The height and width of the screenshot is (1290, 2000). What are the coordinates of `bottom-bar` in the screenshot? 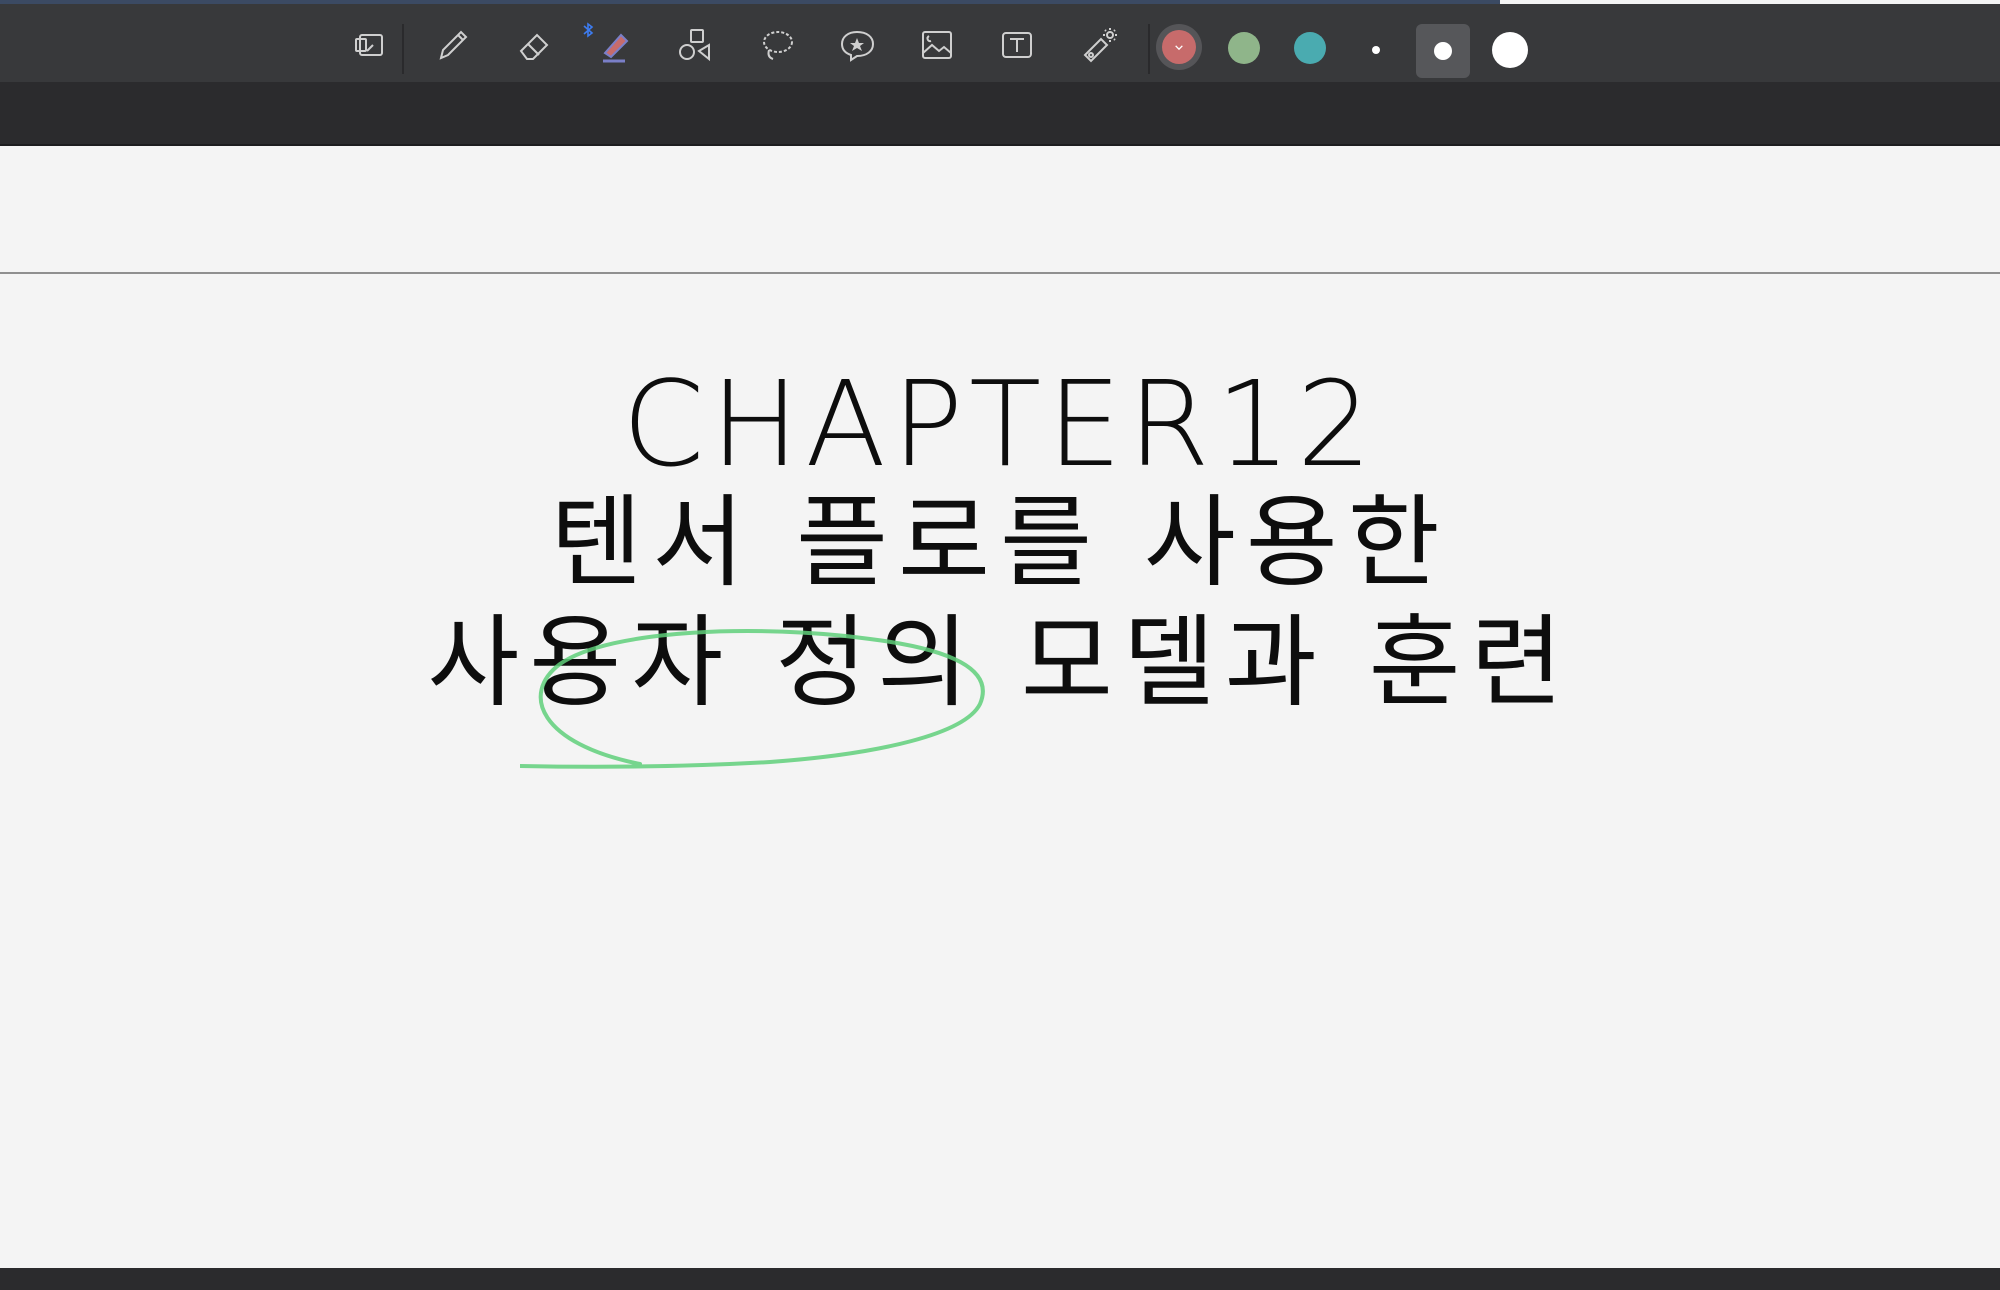 It's located at (1000, 1279).